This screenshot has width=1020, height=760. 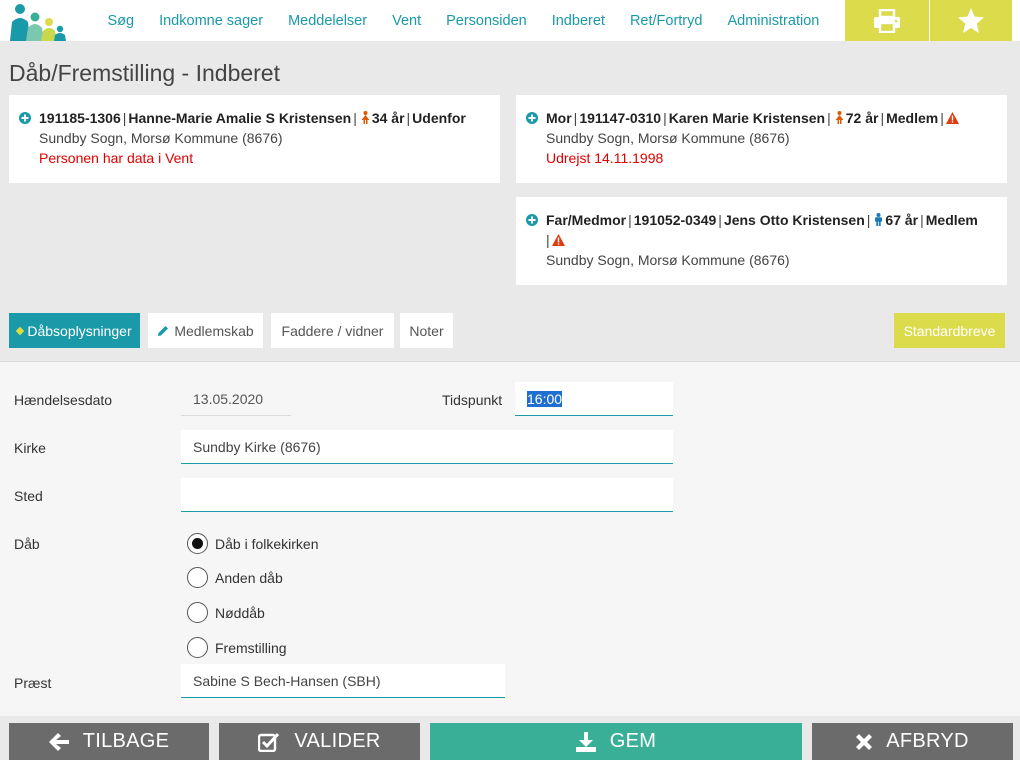 What do you see at coordinates (439, 118) in the screenshot?
I see `person-status: Udenfor` at bounding box center [439, 118].